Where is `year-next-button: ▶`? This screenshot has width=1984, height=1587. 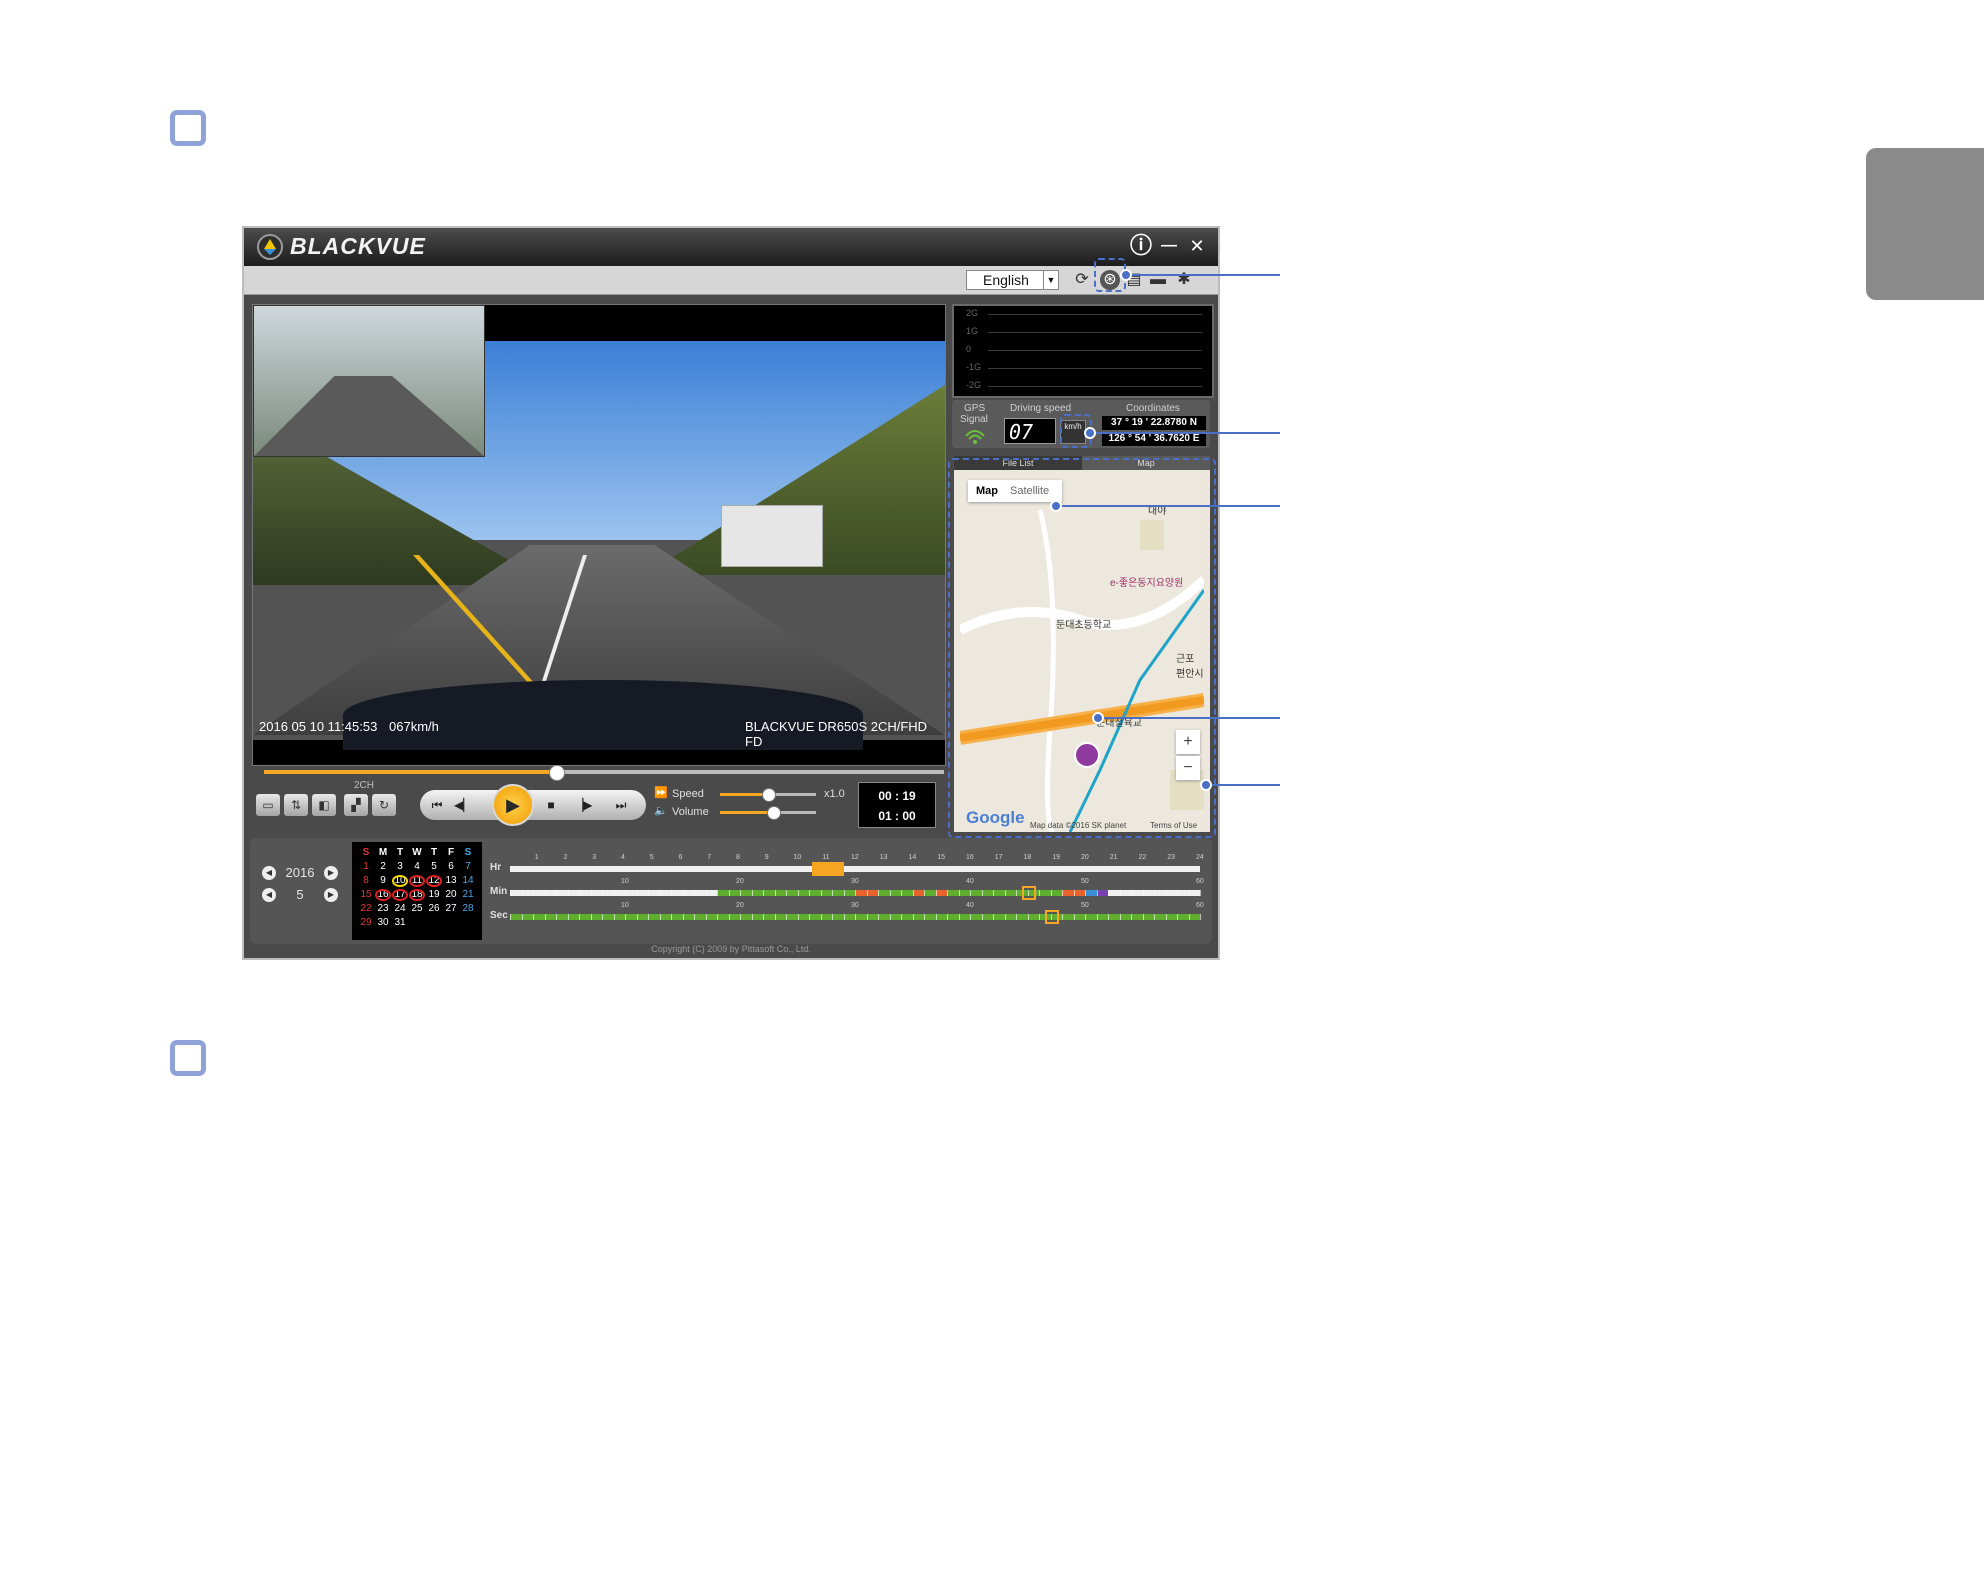
year-next-button: ▶ is located at coordinates (331, 873).